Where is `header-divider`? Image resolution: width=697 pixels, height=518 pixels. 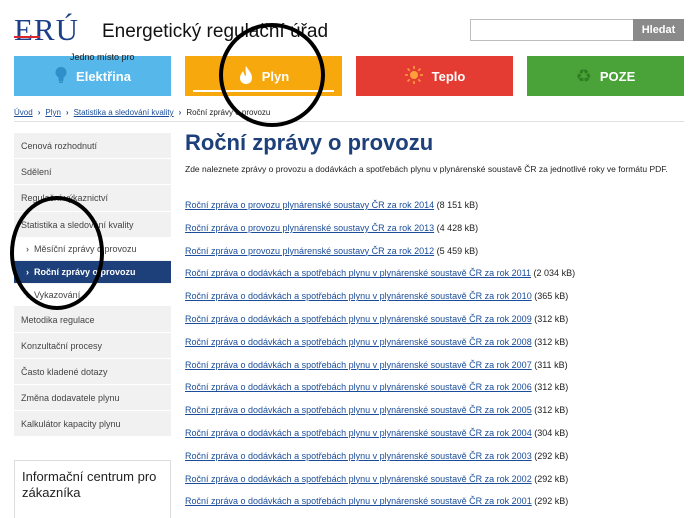
header-divider is located at coordinates (349, 121).